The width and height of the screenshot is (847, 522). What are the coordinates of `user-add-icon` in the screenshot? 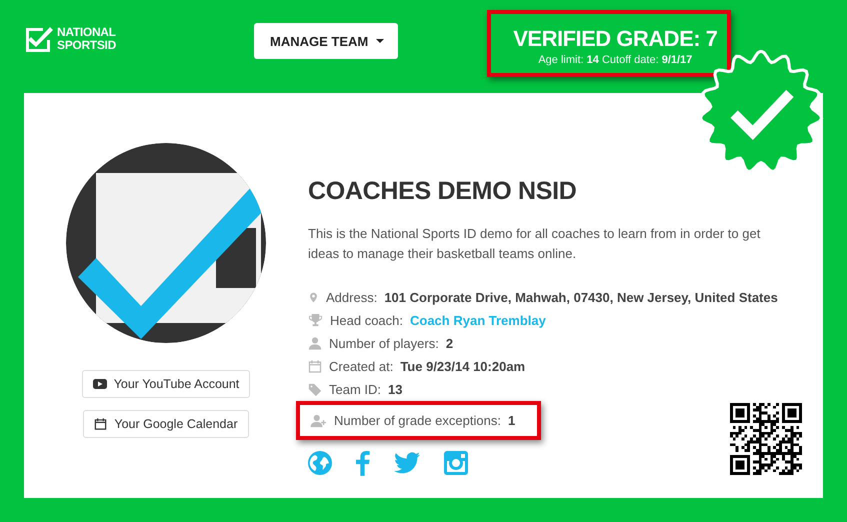 It's located at (318, 421).